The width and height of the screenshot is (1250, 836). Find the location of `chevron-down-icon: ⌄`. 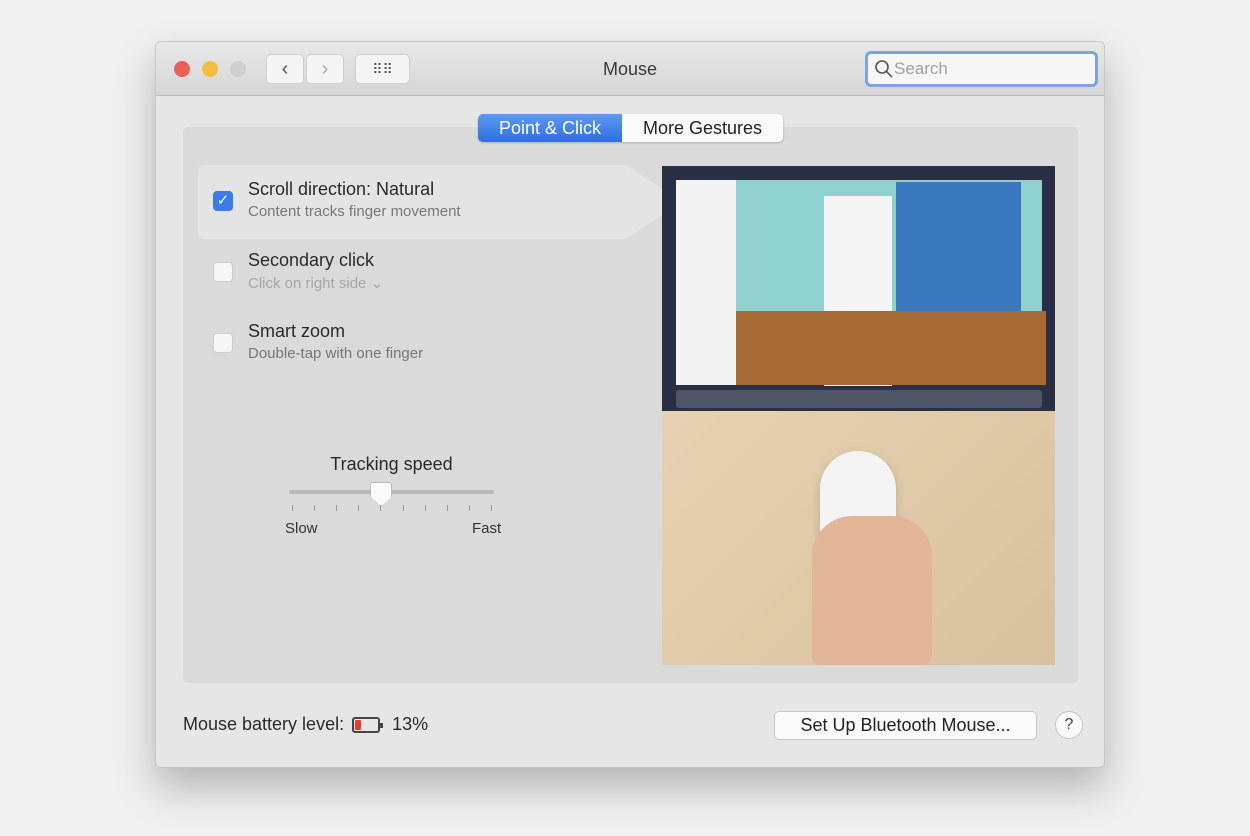

chevron-down-icon: ⌄ is located at coordinates (377, 283).